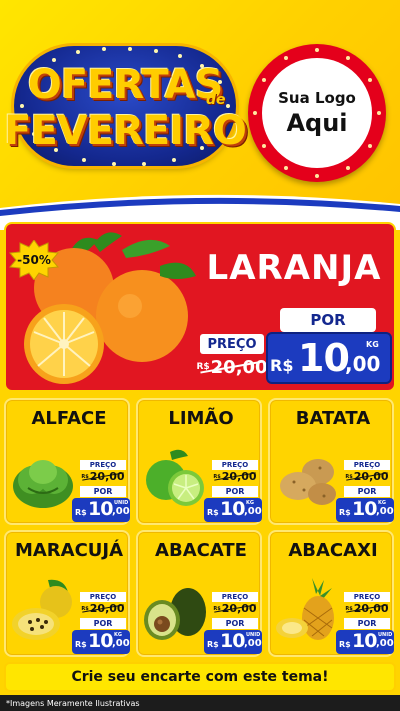 Image resolution: width=400 pixels, height=711 pixels. Describe the element at coordinates (324, 358) in the screenshot. I see `featured-price-integer: 10` at that location.